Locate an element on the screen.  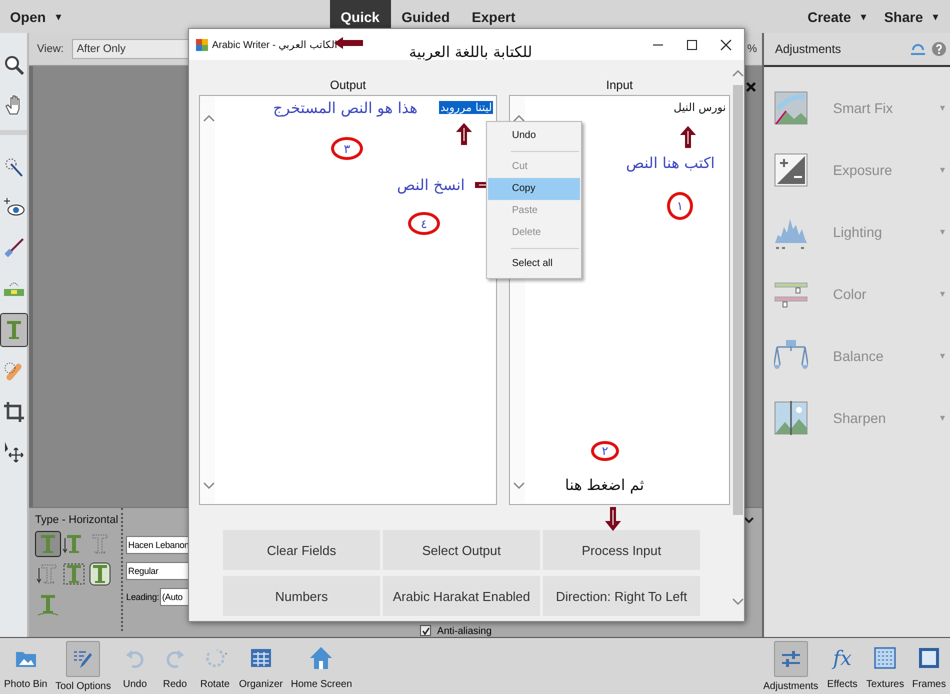
dialog-button: Direction: Right To Left is located at coordinates (621, 596).